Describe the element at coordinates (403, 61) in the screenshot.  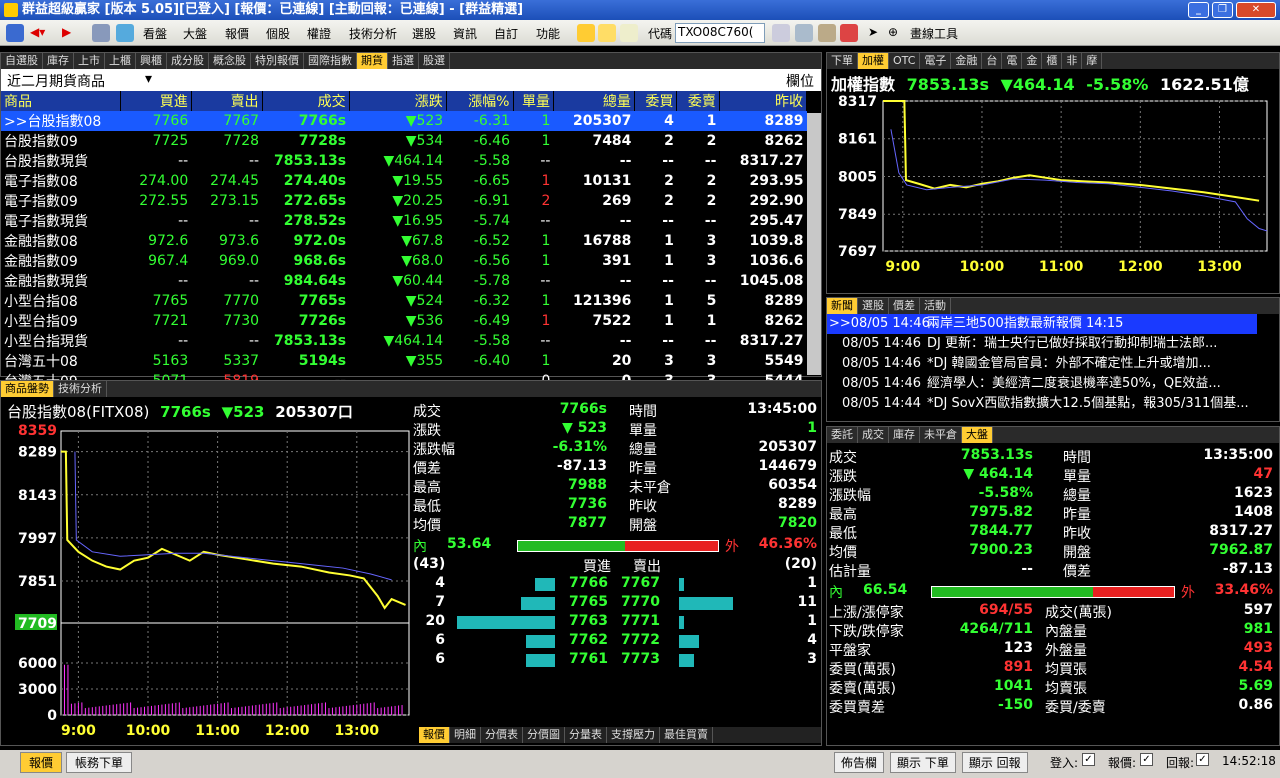
I see `tab-quote-tabs-10: 指選` at that location.